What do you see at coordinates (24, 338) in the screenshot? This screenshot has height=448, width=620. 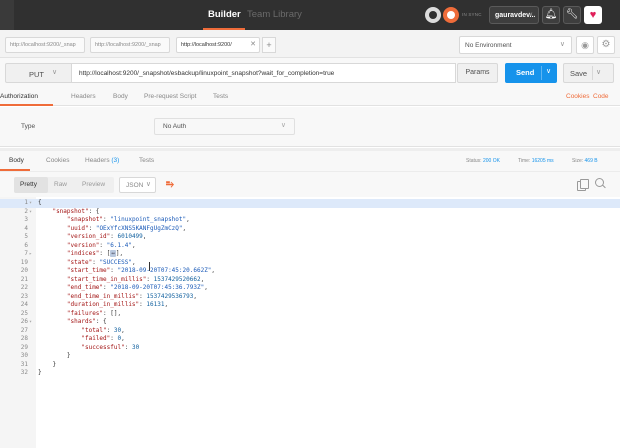 I see `line-number: 28` at bounding box center [24, 338].